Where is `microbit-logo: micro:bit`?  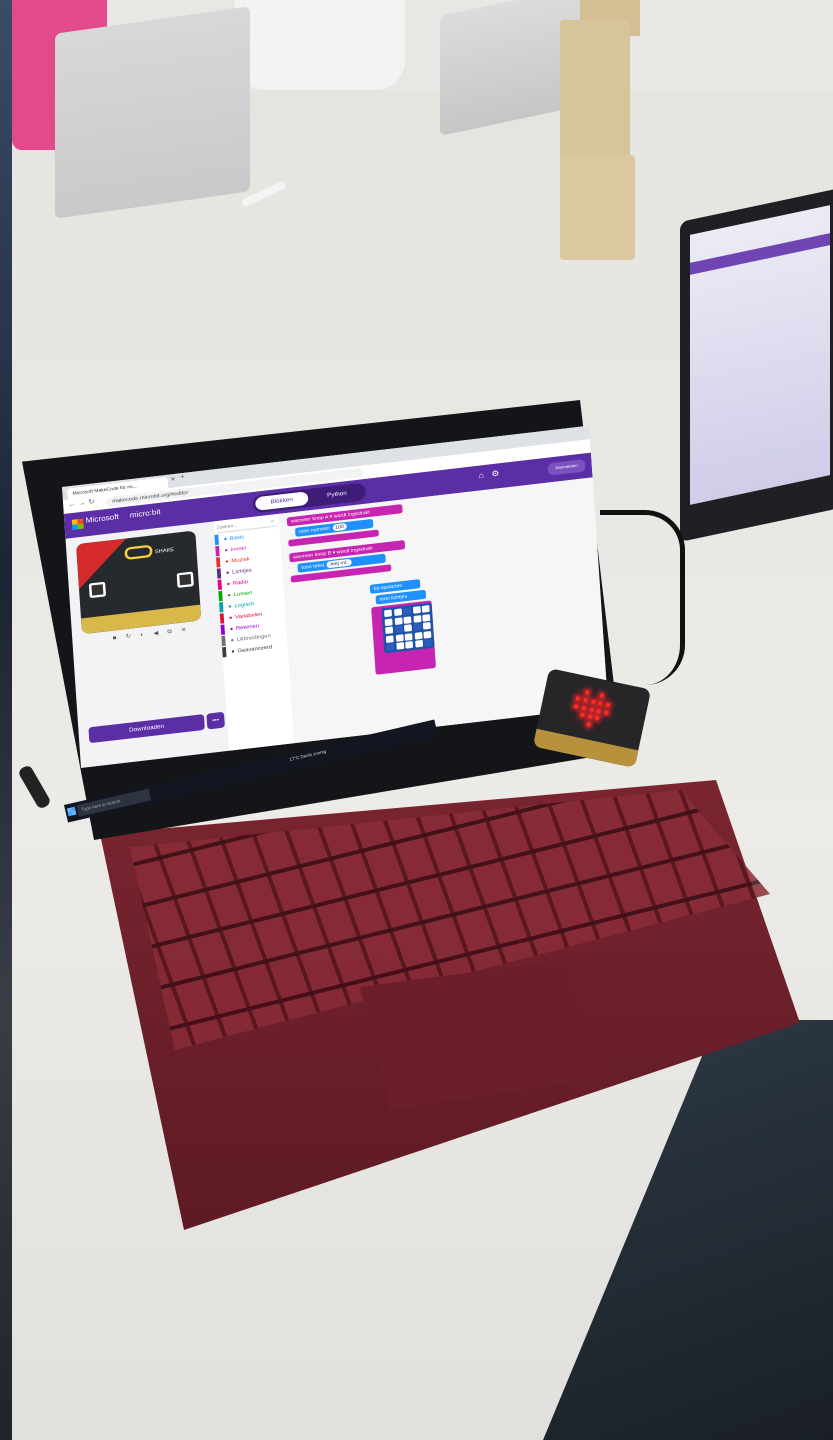
microbit-logo: micro:bit is located at coordinates (145, 514).